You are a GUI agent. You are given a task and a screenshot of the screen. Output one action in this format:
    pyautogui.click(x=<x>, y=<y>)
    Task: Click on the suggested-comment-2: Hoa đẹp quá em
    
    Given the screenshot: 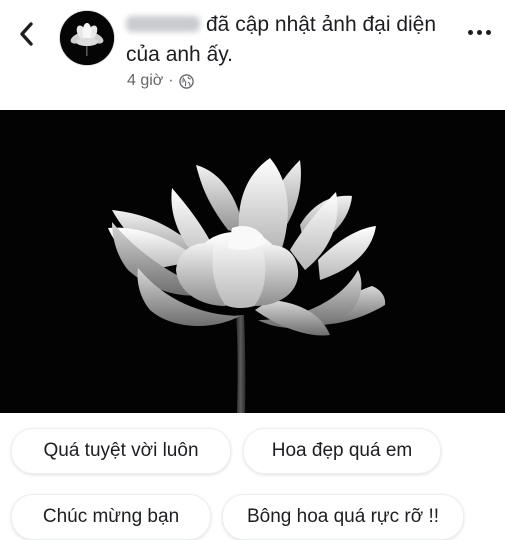 What is the action you would take?
    pyautogui.click(x=342, y=451)
    